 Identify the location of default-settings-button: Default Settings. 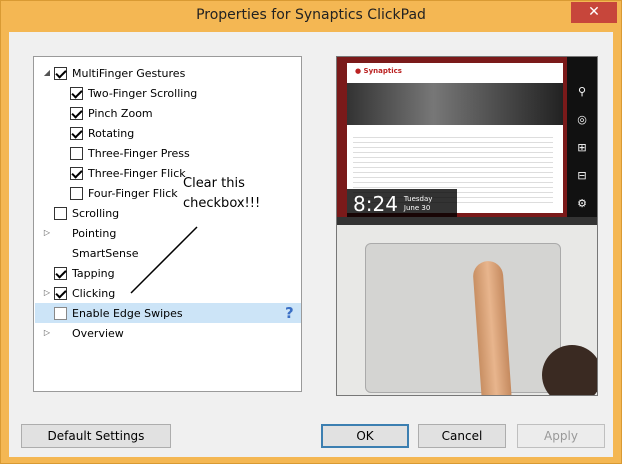
(96, 436).